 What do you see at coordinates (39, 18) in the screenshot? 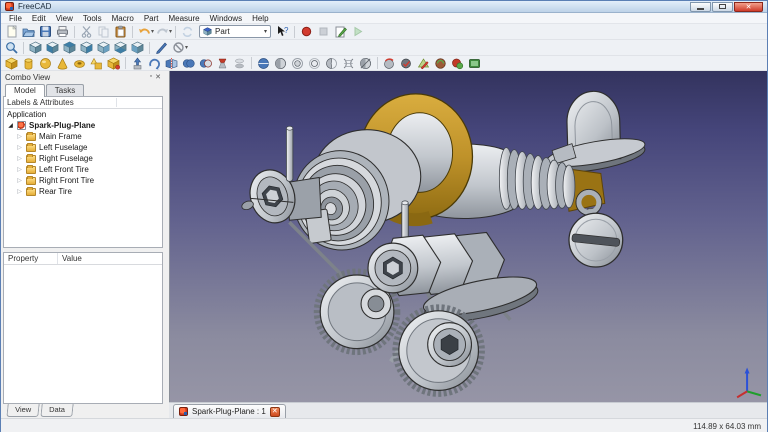
I see `menu-edit: Edit` at bounding box center [39, 18].